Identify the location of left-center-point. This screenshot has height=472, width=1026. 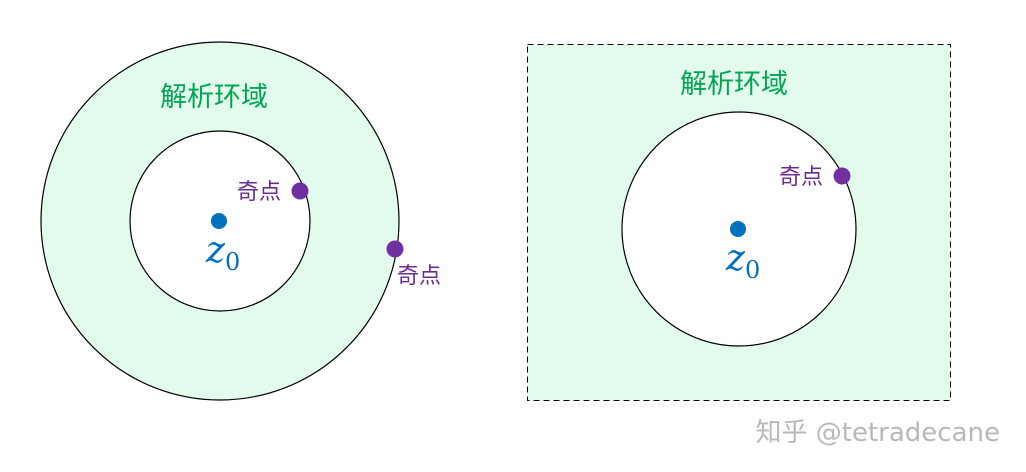
(219, 221).